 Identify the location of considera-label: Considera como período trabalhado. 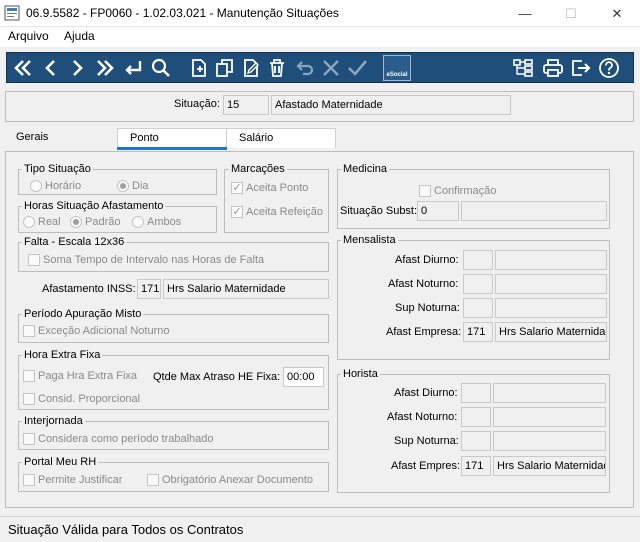
(126, 439).